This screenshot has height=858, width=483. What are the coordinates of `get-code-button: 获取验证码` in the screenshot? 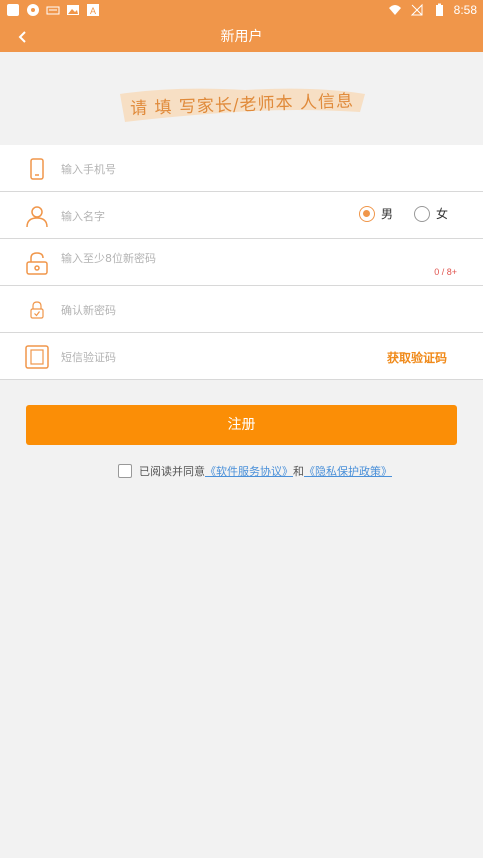 It's located at (417, 357).